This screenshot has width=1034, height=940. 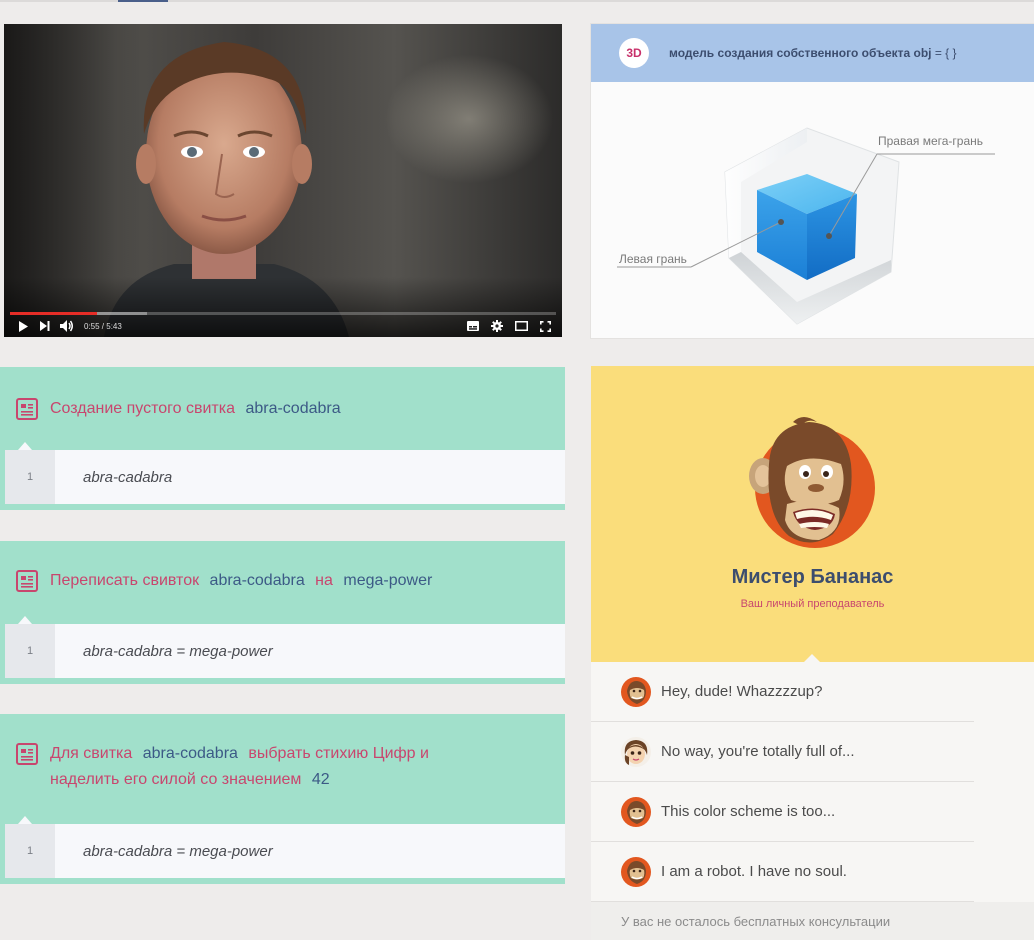 What do you see at coordinates (812, 482) in the screenshot?
I see `monkey-mascot-icon` at bounding box center [812, 482].